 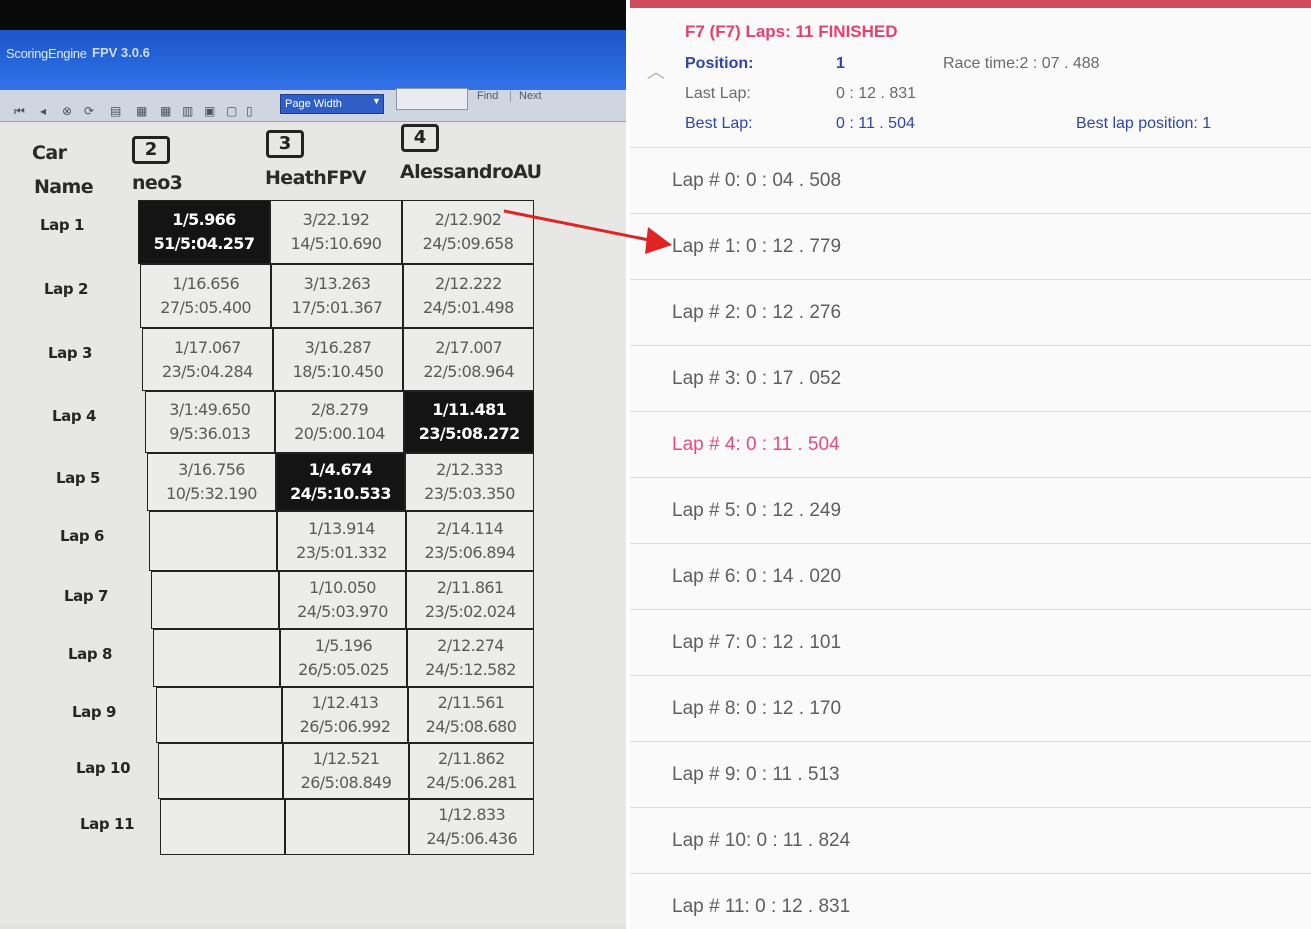 I want to click on position-laptime: 2/12.902, so click(x=468, y=219).